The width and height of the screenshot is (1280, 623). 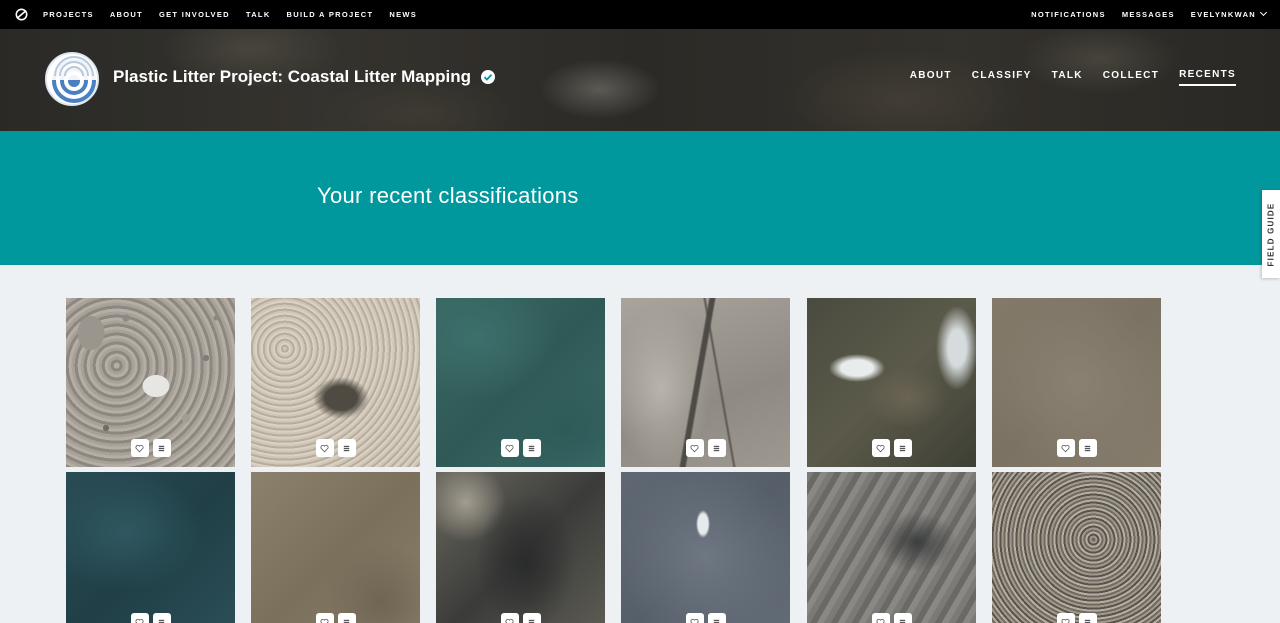 I want to click on project-nav-classify: CLASSIFY, so click(x=1002, y=77).